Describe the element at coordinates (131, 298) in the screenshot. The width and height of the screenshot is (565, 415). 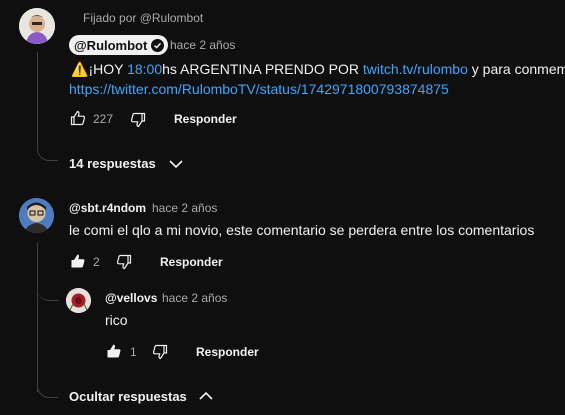
I see `author-name: @vellovs` at that location.